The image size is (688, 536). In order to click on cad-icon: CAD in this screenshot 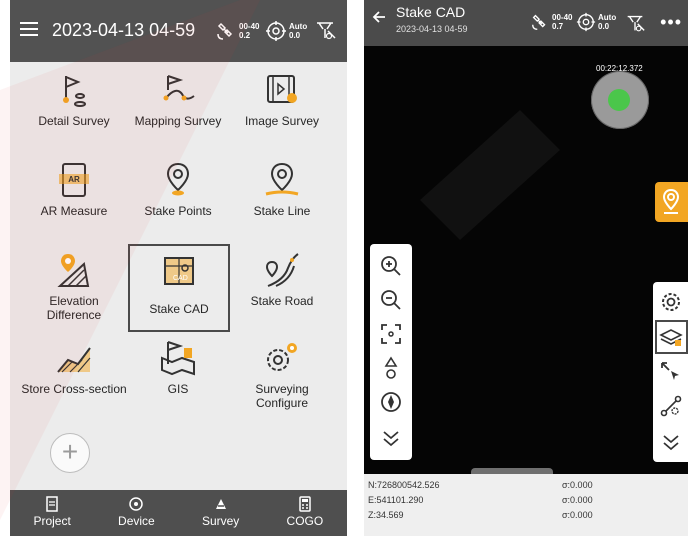, I will do `click(179, 271)`.